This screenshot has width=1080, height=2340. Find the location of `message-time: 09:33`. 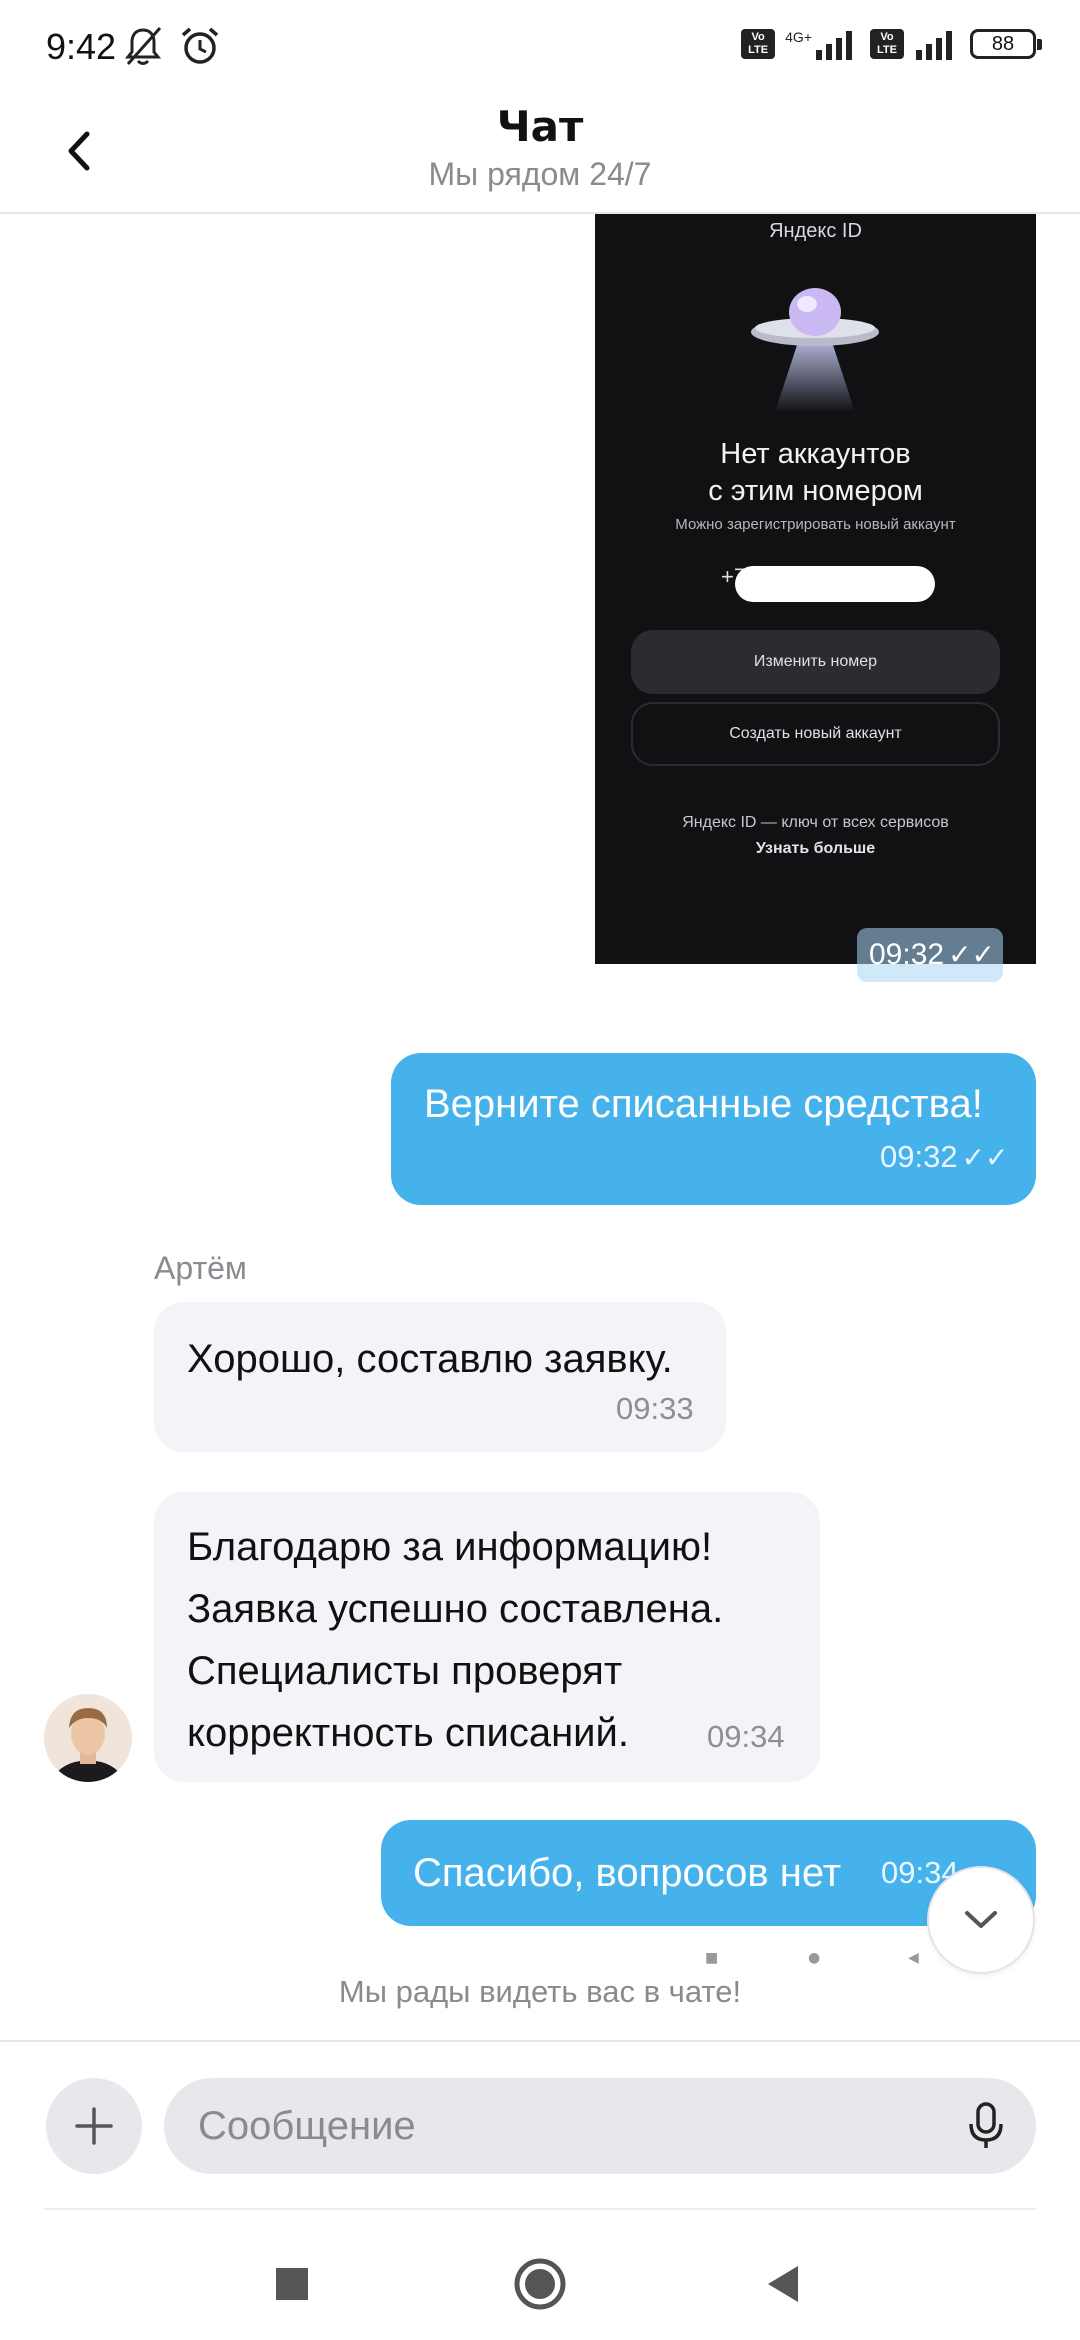

message-time: 09:33 is located at coordinates (655, 1408).